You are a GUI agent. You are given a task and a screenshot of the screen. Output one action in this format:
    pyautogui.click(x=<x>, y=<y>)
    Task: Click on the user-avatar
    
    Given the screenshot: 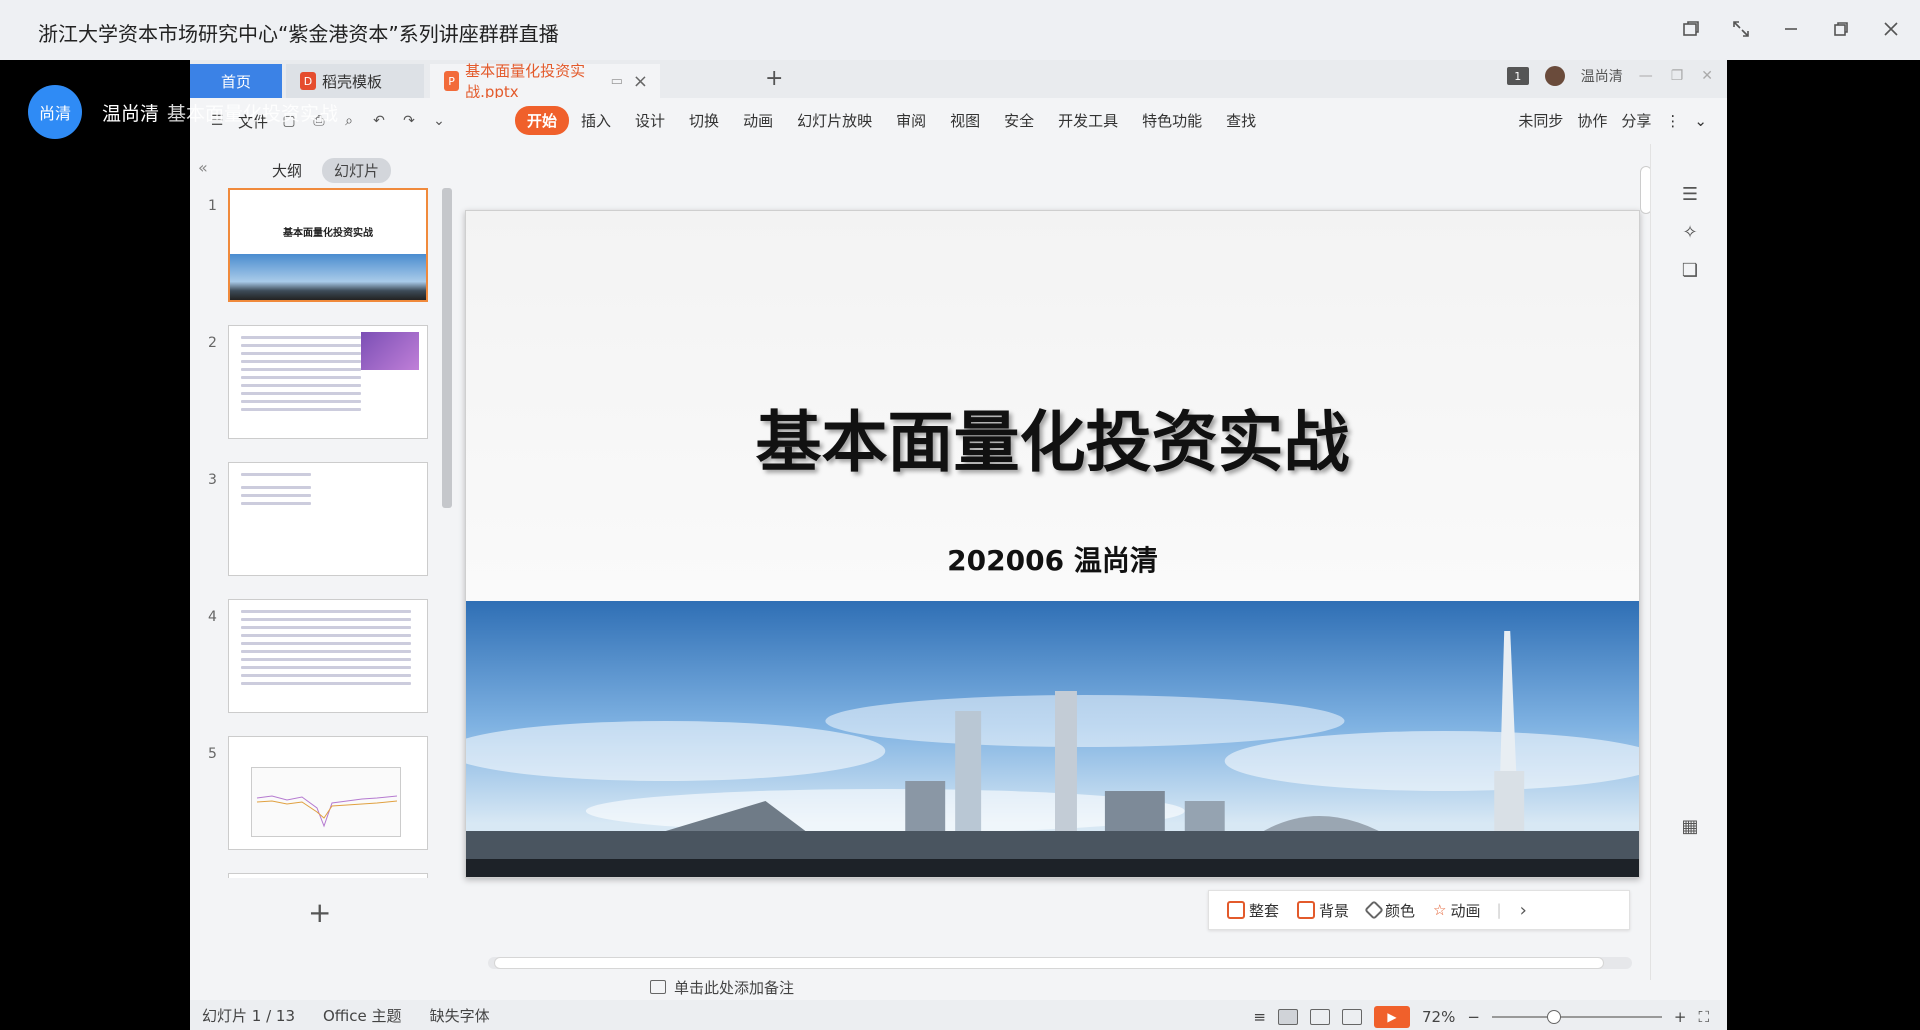 What is the action you would take?
    pyautogui.click(x=1554, y=76)
    